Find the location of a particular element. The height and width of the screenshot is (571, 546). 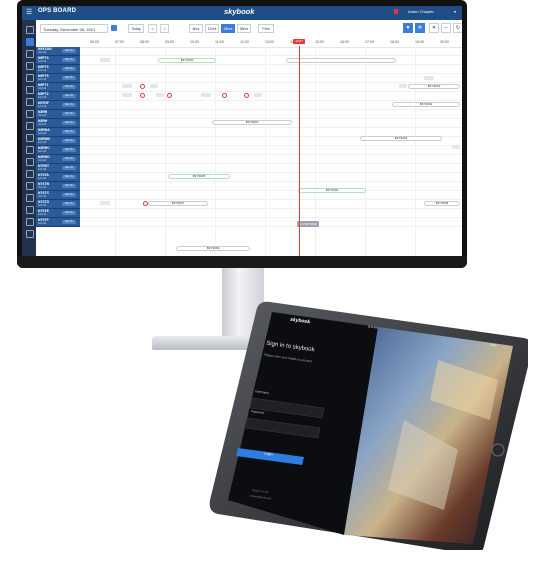

aircraft-row-label: N9XXAN Aircraft Not Ov is located at coordinates (58, 51).